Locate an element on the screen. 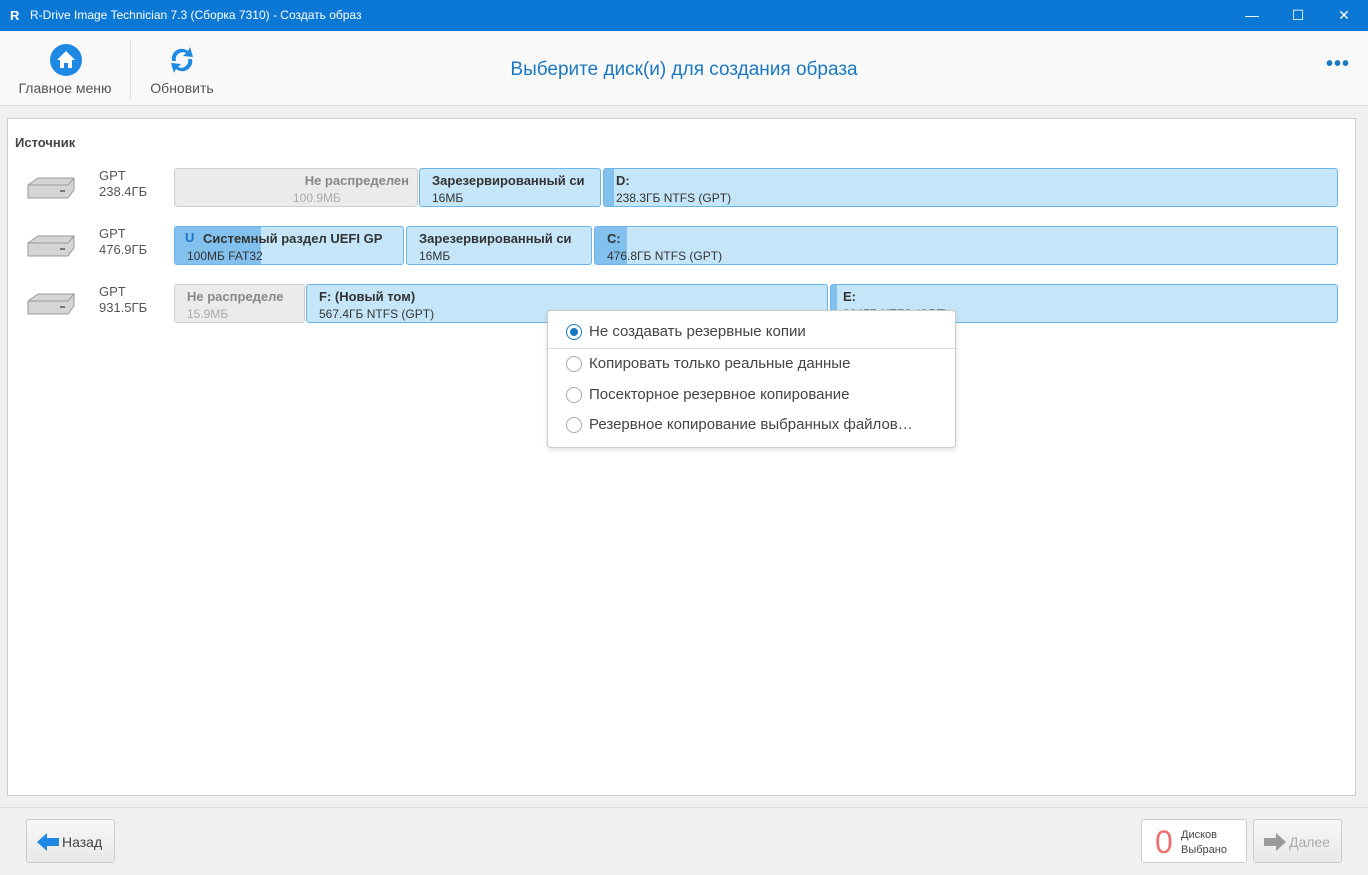 Image resolution: width=1368 pixels, height=875 pixels. maximize-button: ☐ is located at coordinates (1298, 15).